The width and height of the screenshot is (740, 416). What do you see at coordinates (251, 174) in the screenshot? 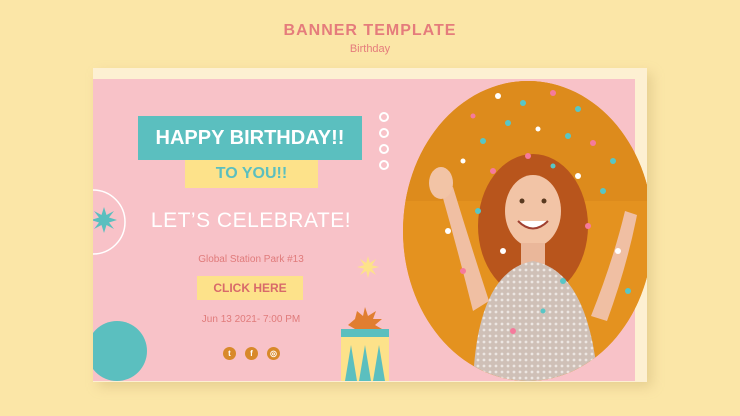
I see `subheadline: TO YOU!!` at bounding box center [251, 174].